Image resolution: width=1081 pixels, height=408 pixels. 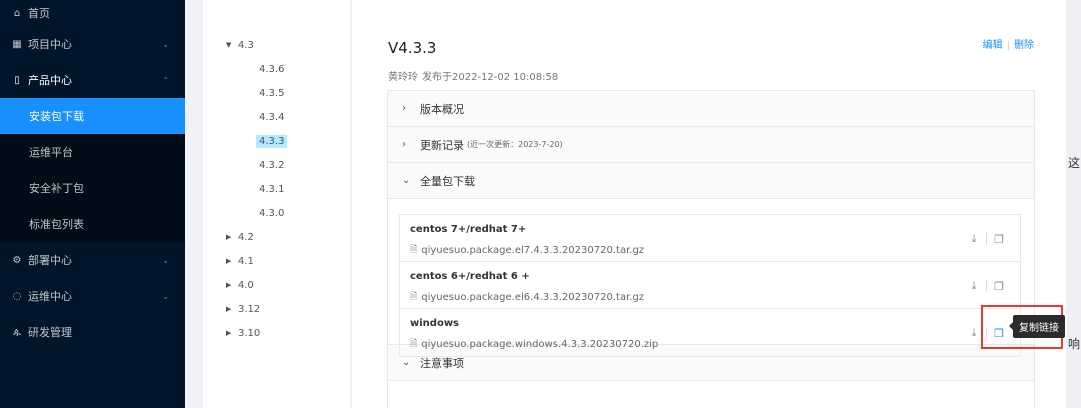 What do you see at coordinates (276, 333) in the screenshot?
I see `tree-node-3-10: ▶ 3.10` at bounding box center [276, 333].